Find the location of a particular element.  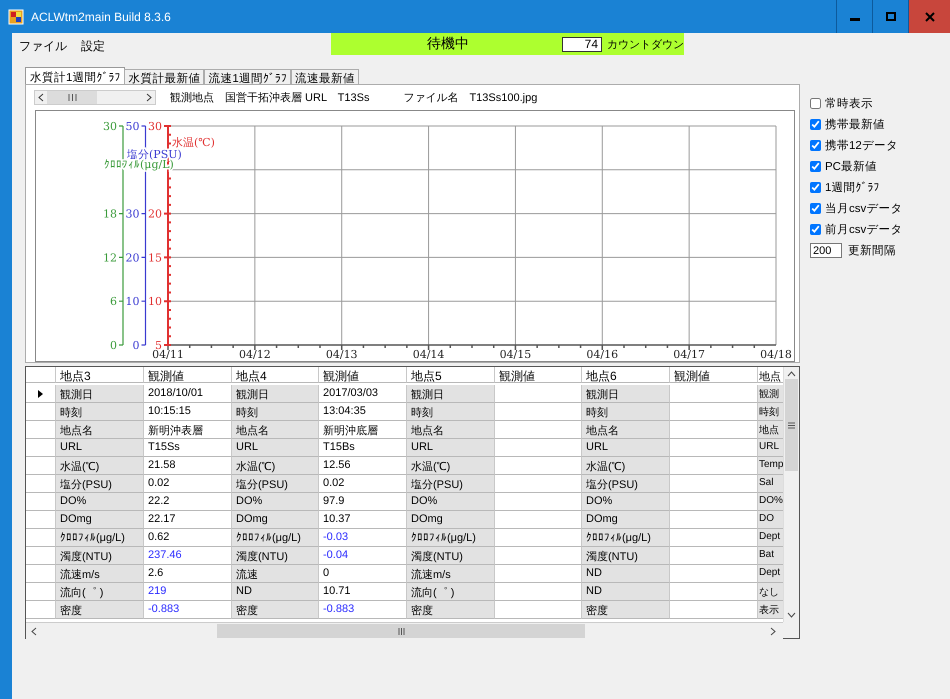

tab: 流速1週間ｸﾞﾗﾌ is located at coordinates (247, 76).